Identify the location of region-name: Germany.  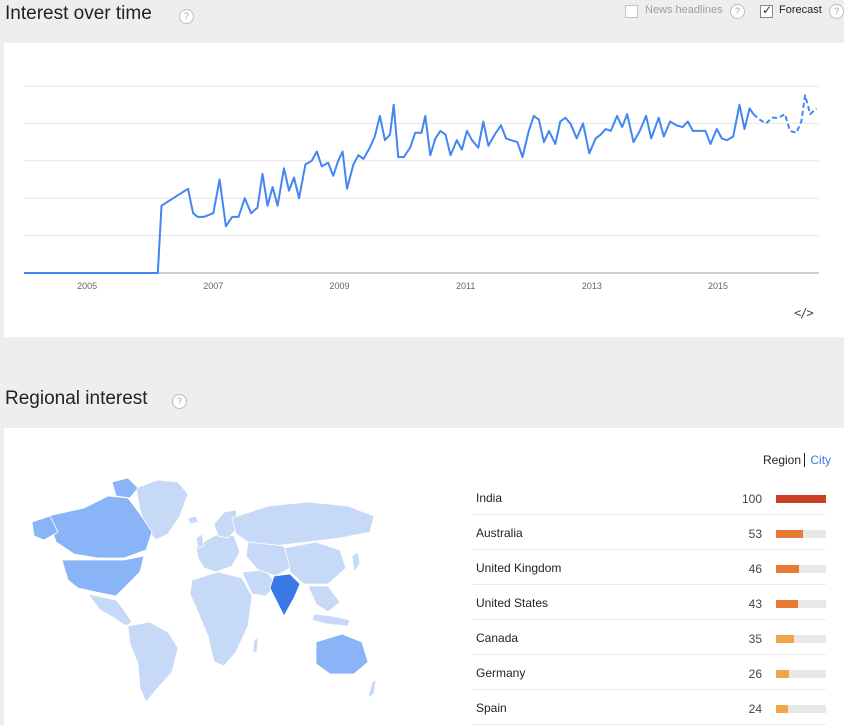
(501, 673).